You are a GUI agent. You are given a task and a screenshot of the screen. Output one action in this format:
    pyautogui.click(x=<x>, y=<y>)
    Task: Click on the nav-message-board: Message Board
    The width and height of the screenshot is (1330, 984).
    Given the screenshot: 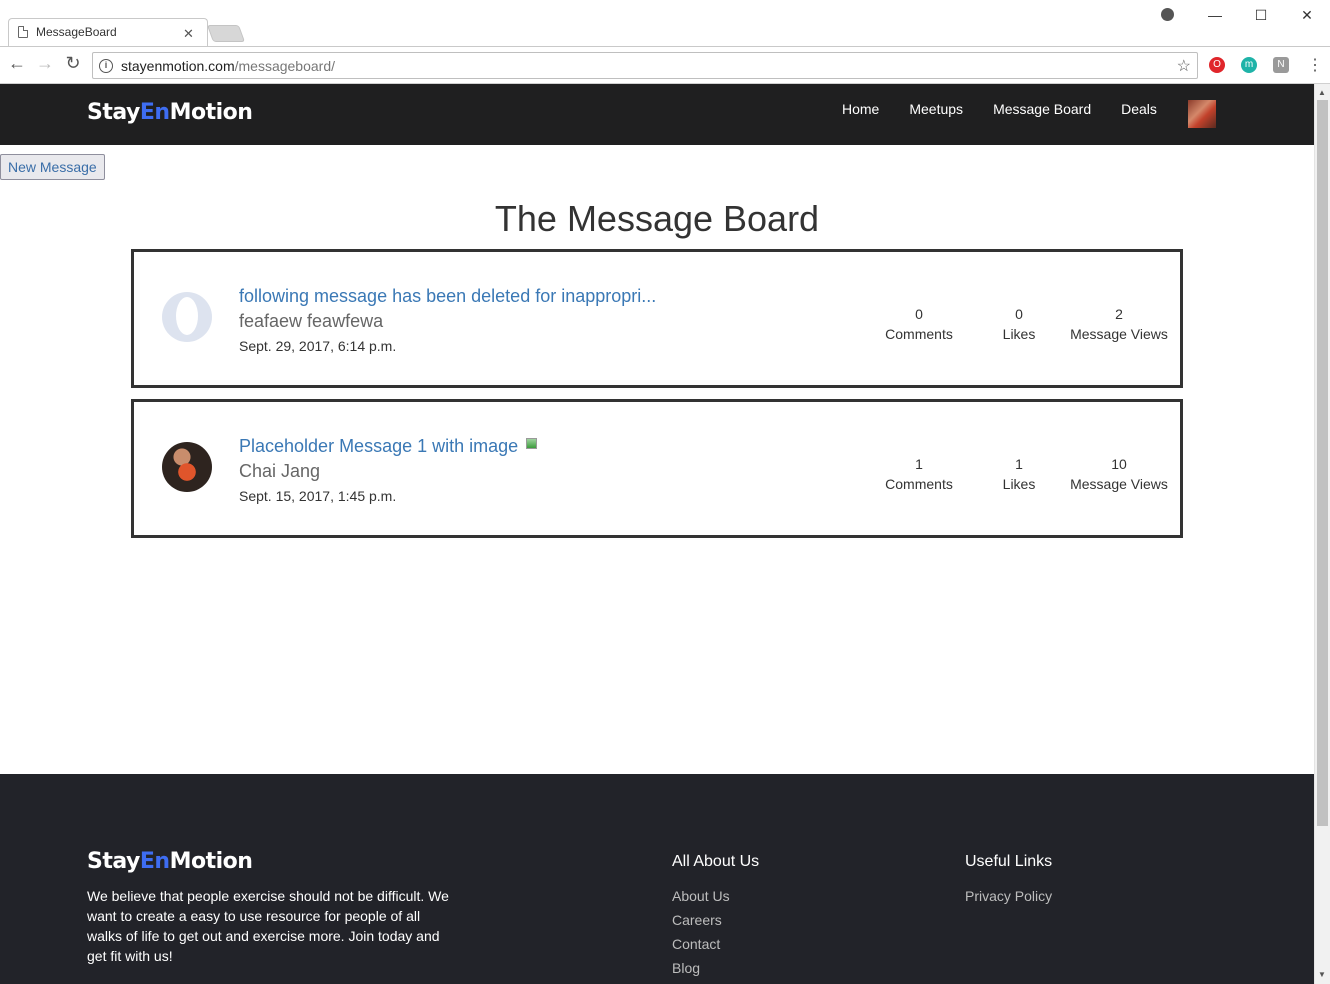 What is the action you would take?
    pyautogui.click(x=1042, y=109)
    